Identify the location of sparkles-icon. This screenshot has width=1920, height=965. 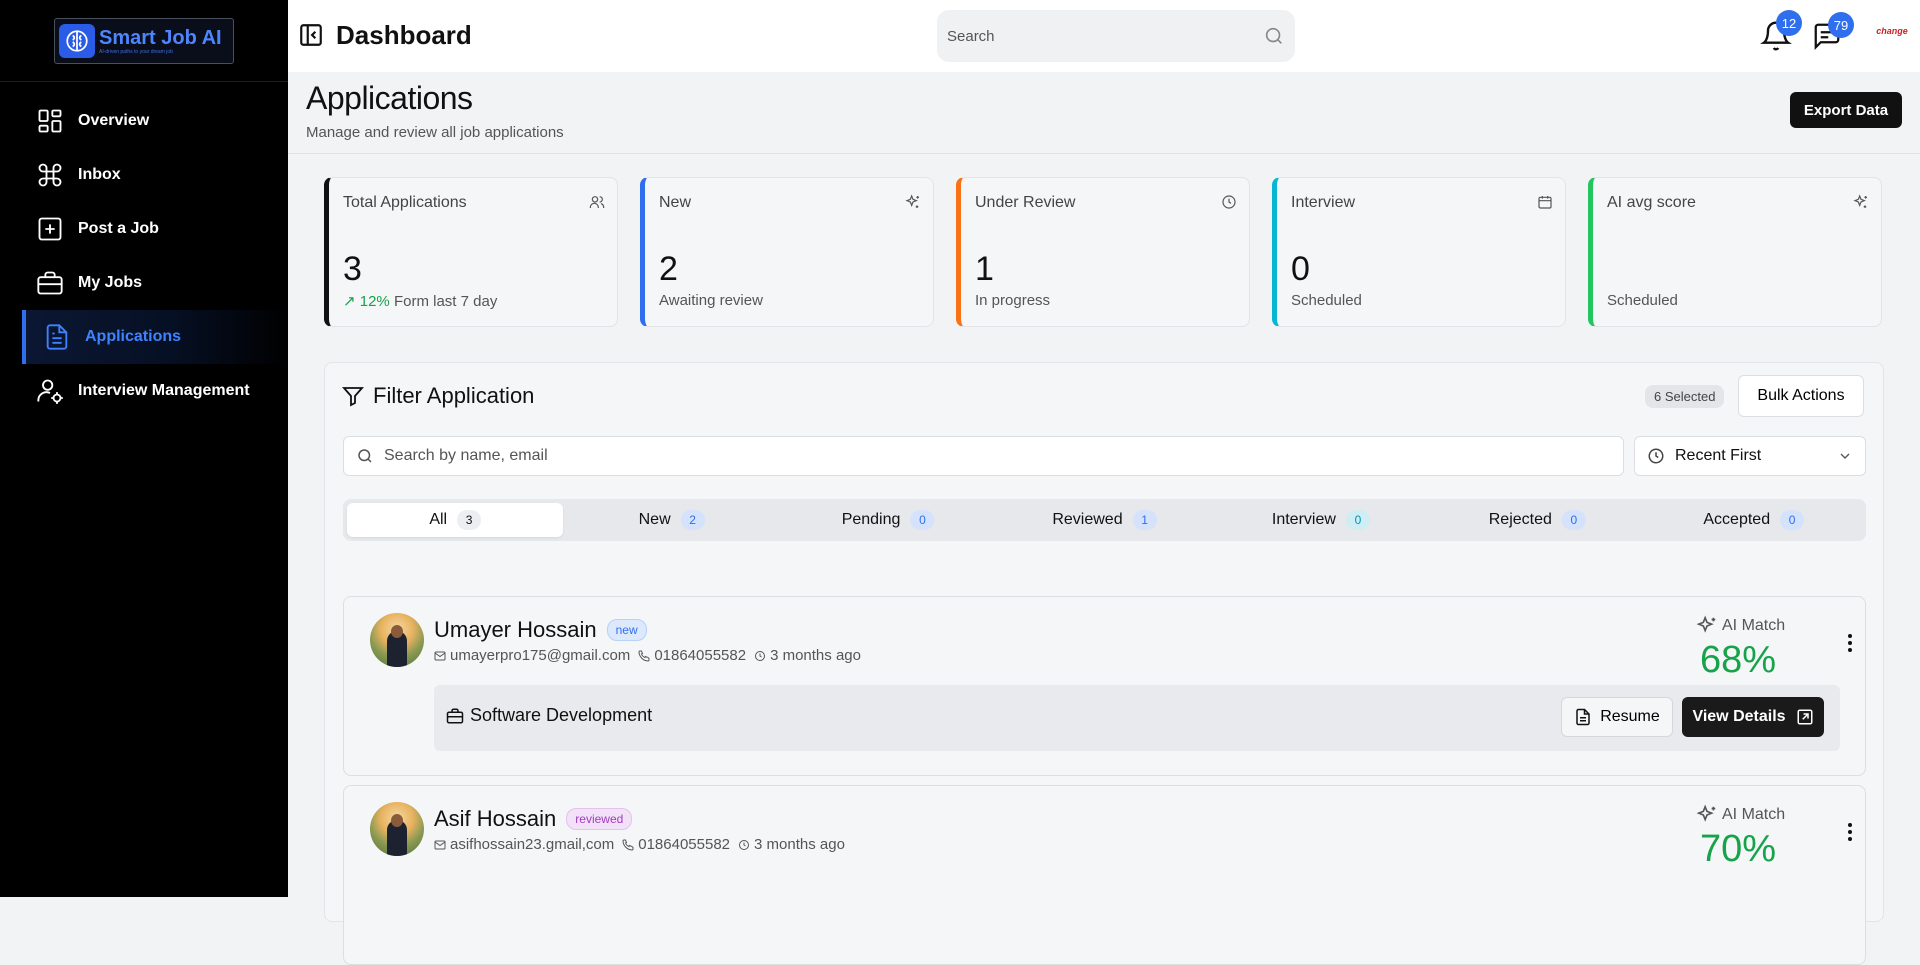
(1706, 624).